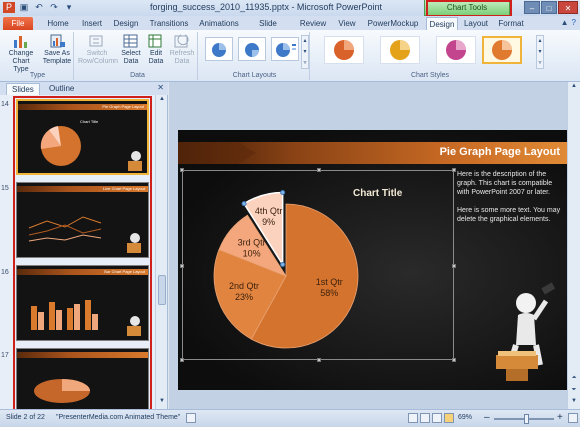 The height and width of the screenshot is (427, 580). I want to click on previous-slide-icon: ⏶, so click(574, 380).